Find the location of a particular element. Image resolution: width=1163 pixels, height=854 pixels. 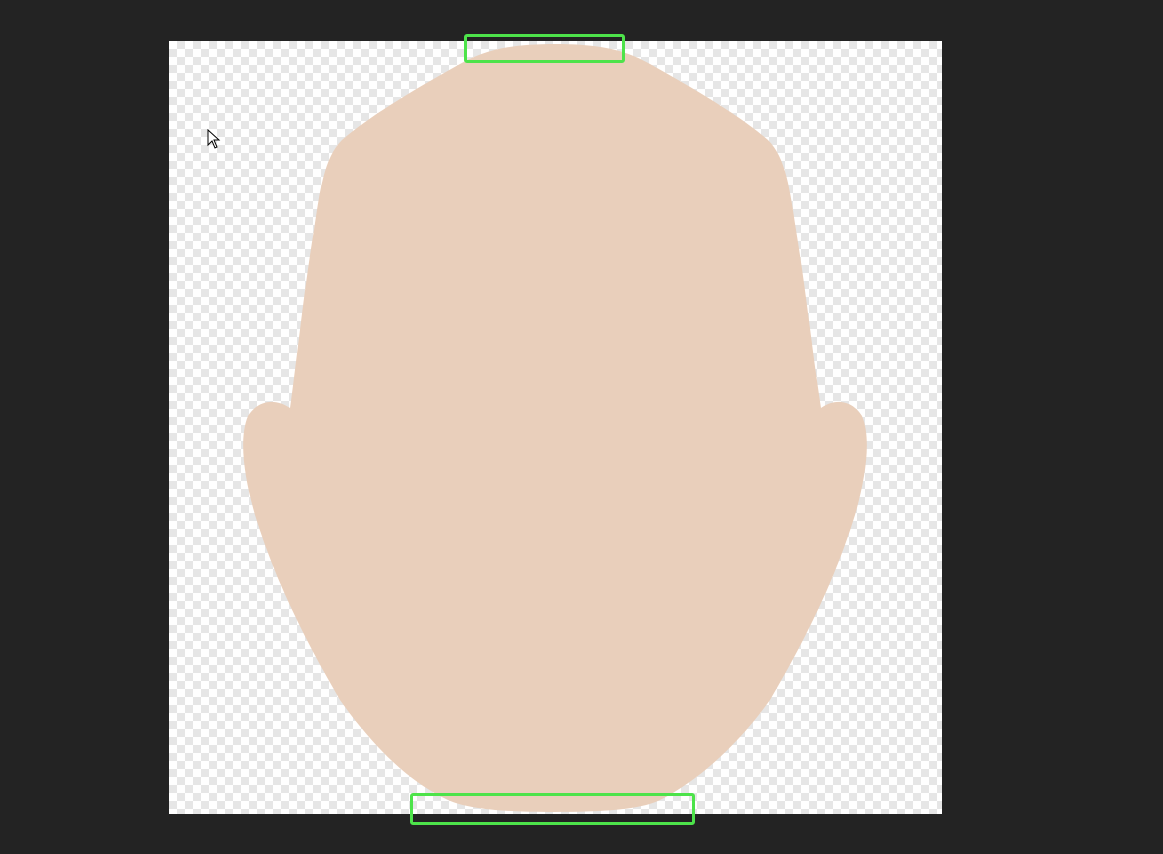

highlight-box-bottom is located at coordinates (552, 809).